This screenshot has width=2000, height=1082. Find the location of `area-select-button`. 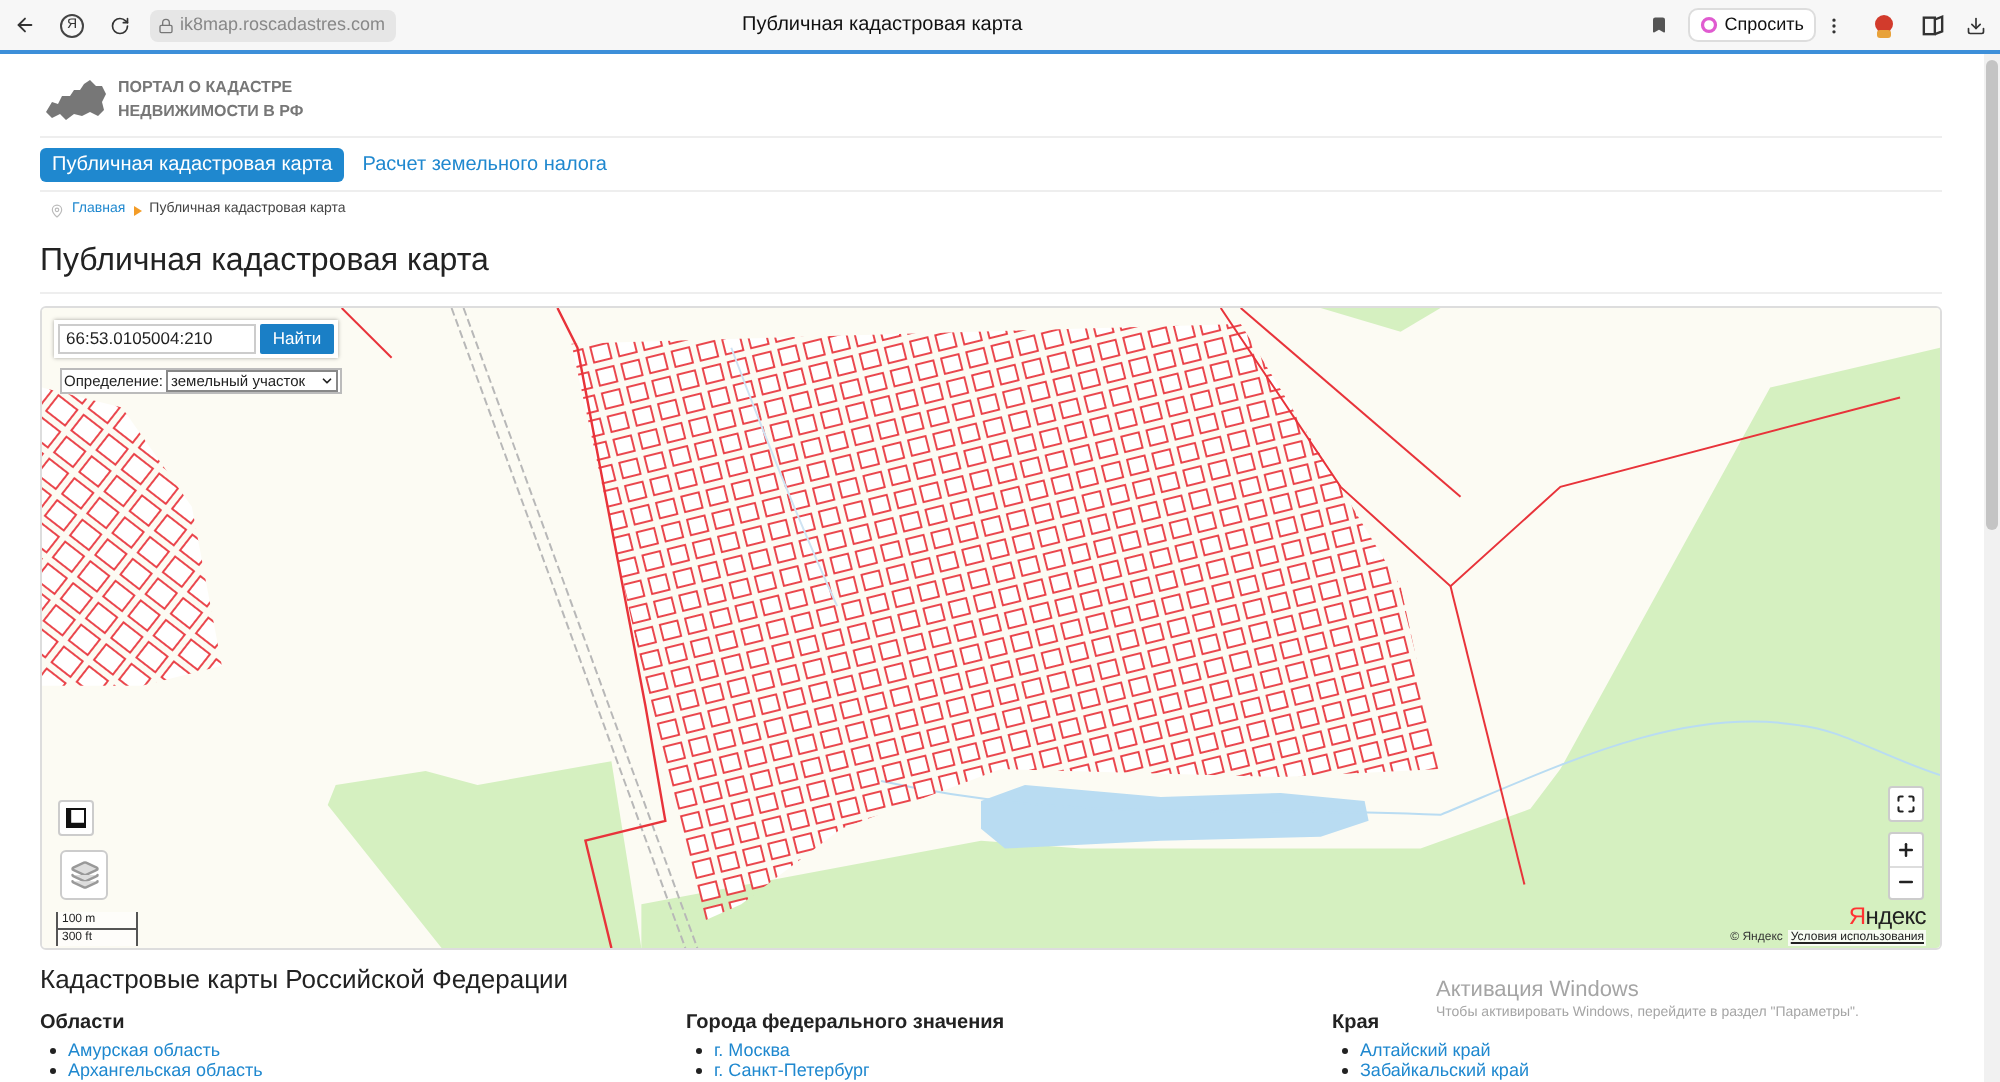

area-select-button is located at coordinates (76, 818).